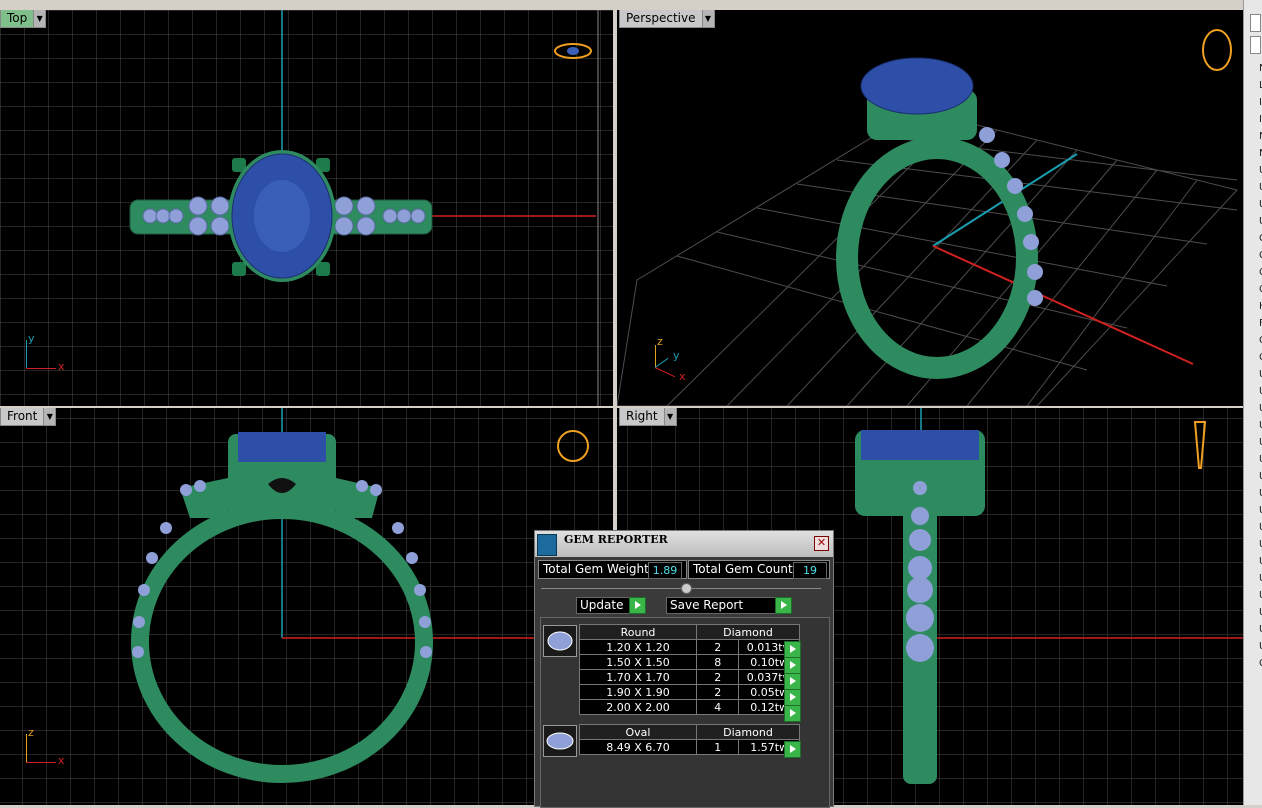 This screenshot has height=808, width=1262. What do you see at coordinates (717, 662) in the screenshot?
I see `gem-count: 8` at bounding box center [717, 662].